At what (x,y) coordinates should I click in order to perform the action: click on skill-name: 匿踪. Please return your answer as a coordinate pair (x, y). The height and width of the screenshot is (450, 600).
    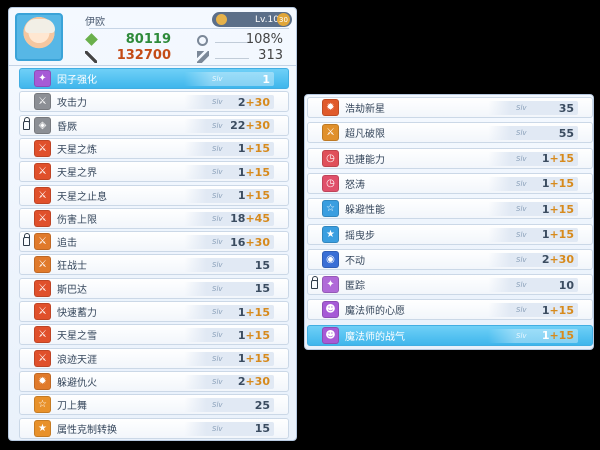
    Looking at the image, I should click on (355, 287).